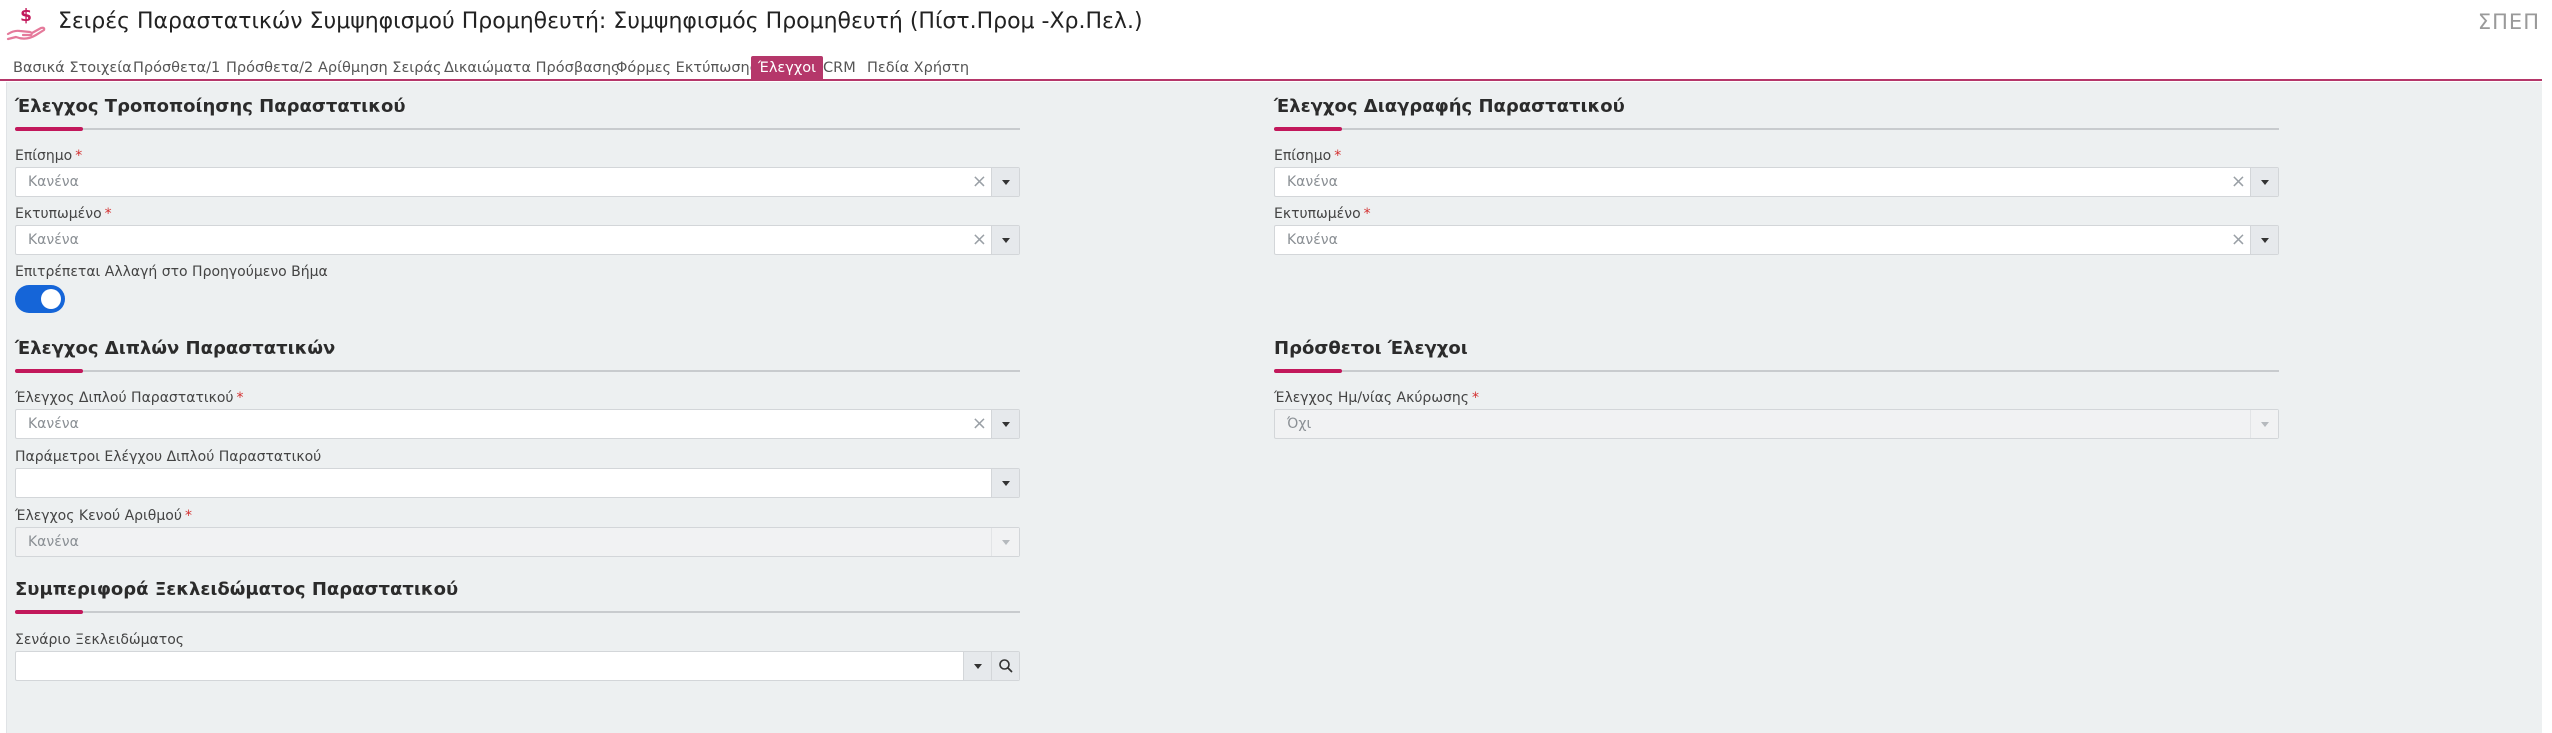 The height and width of the screenshot is (733, 2552). Describe the element at coordinates (210, 106) in the screenshot. I see `section-title: Έλεγχος Τροποποίησης Παραστατικού` at that location.